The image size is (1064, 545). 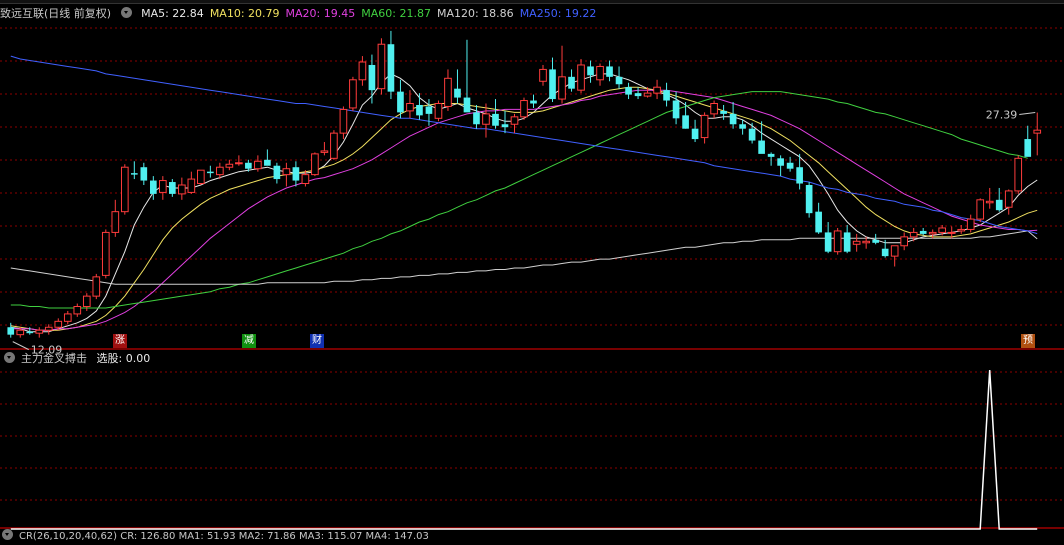 What do you see at coordinates (54, 358) in the screenshot?
I see `indicator-name: 主力金叉搏击` at bounding box center [54, 358].